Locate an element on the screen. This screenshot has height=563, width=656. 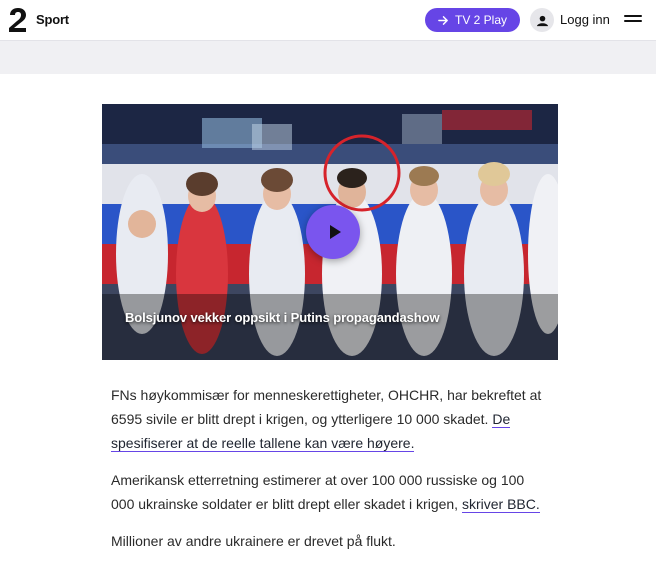
video-play-button is located at coordinates (333, 232).